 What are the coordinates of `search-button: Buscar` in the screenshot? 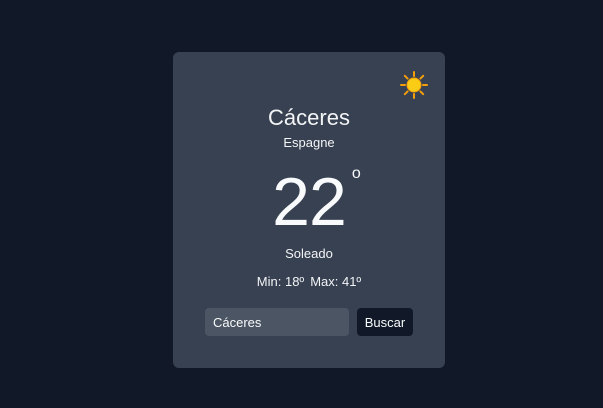 It's located at (385, 322).